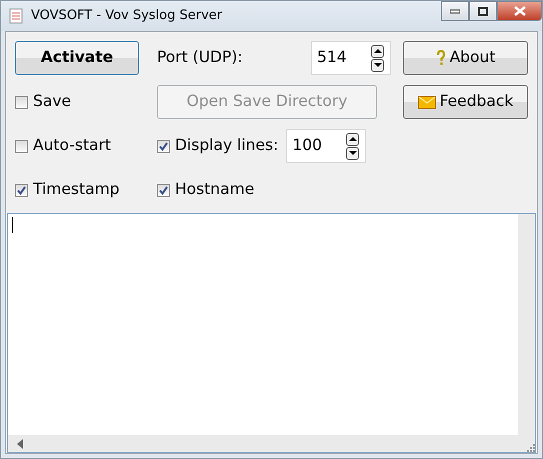 Image resolution: width=543 pixels, height=459 pixels. Describe the element at coordinates (20, 443) in the screenshot. I see `scroll-left-icon` at that location.